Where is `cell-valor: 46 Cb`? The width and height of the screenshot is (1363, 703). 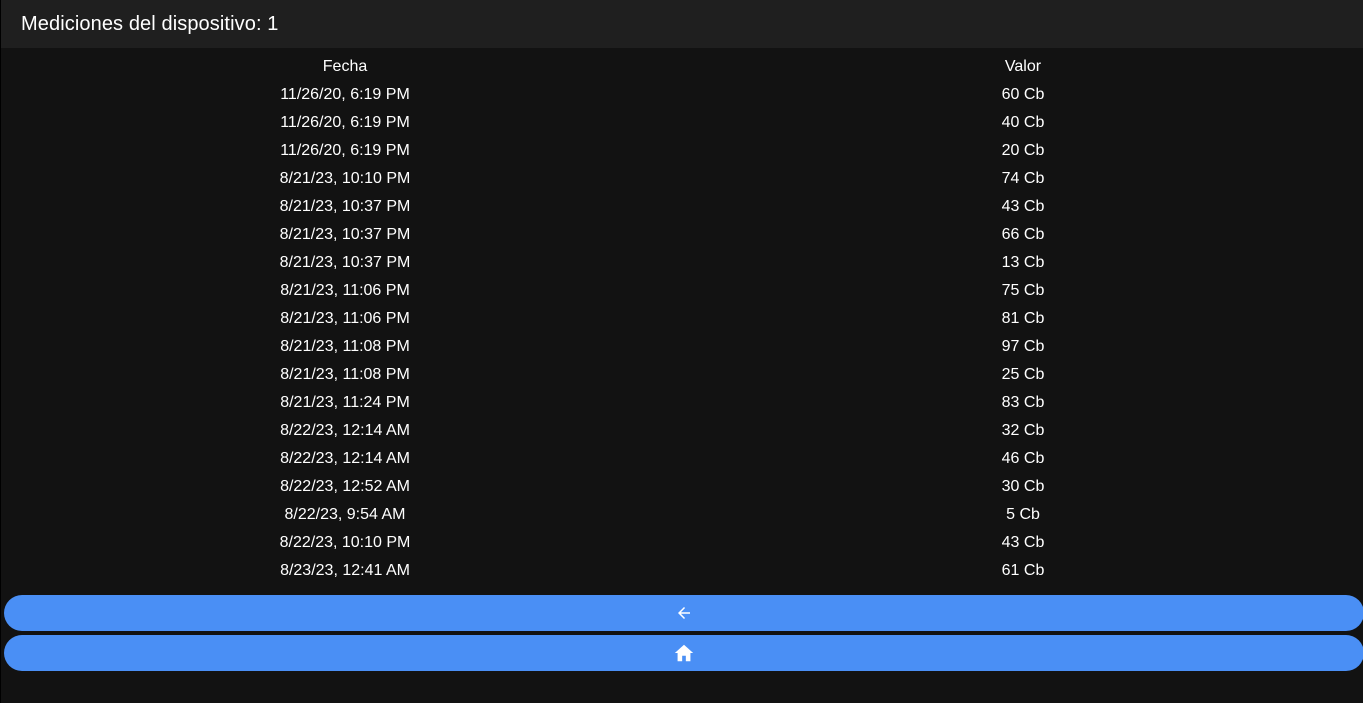 cell-valor: 46 Cb is located at coordinates (1023, 458).